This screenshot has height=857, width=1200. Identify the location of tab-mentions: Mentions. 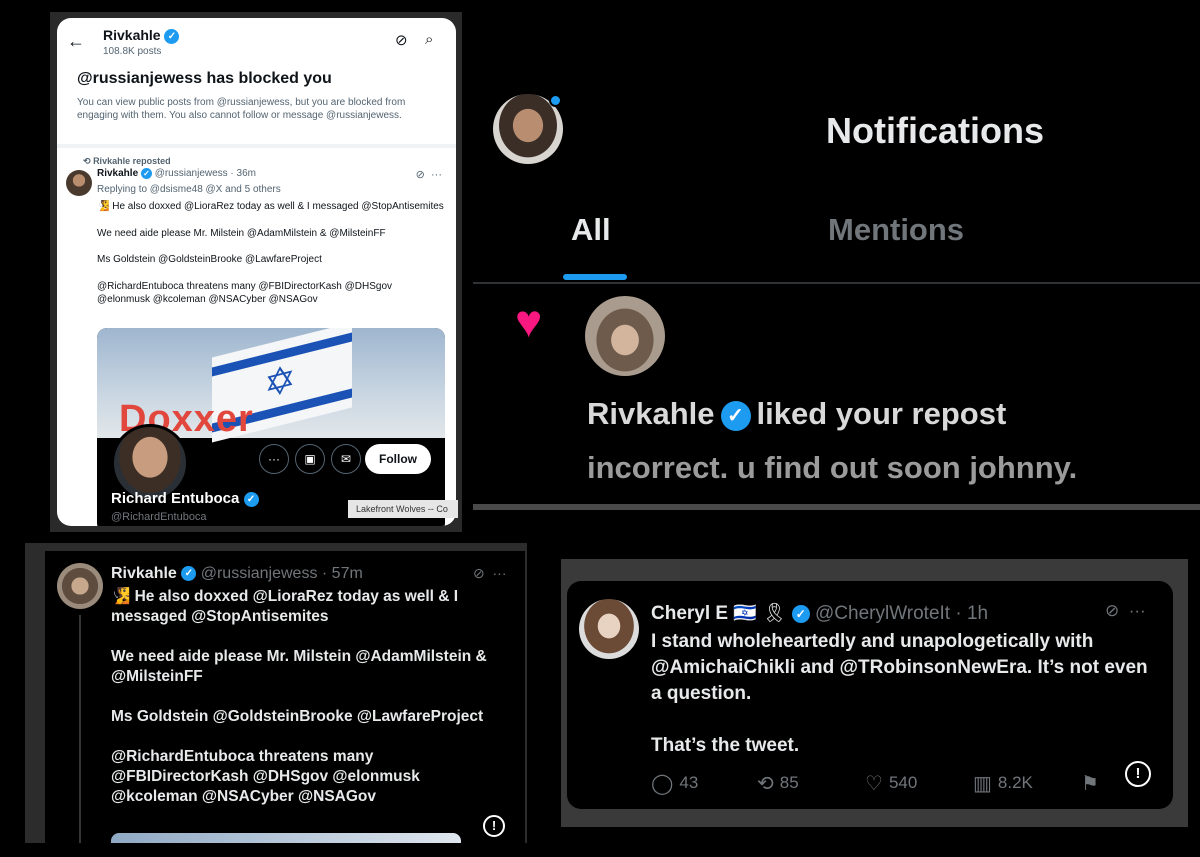
(896, 230).